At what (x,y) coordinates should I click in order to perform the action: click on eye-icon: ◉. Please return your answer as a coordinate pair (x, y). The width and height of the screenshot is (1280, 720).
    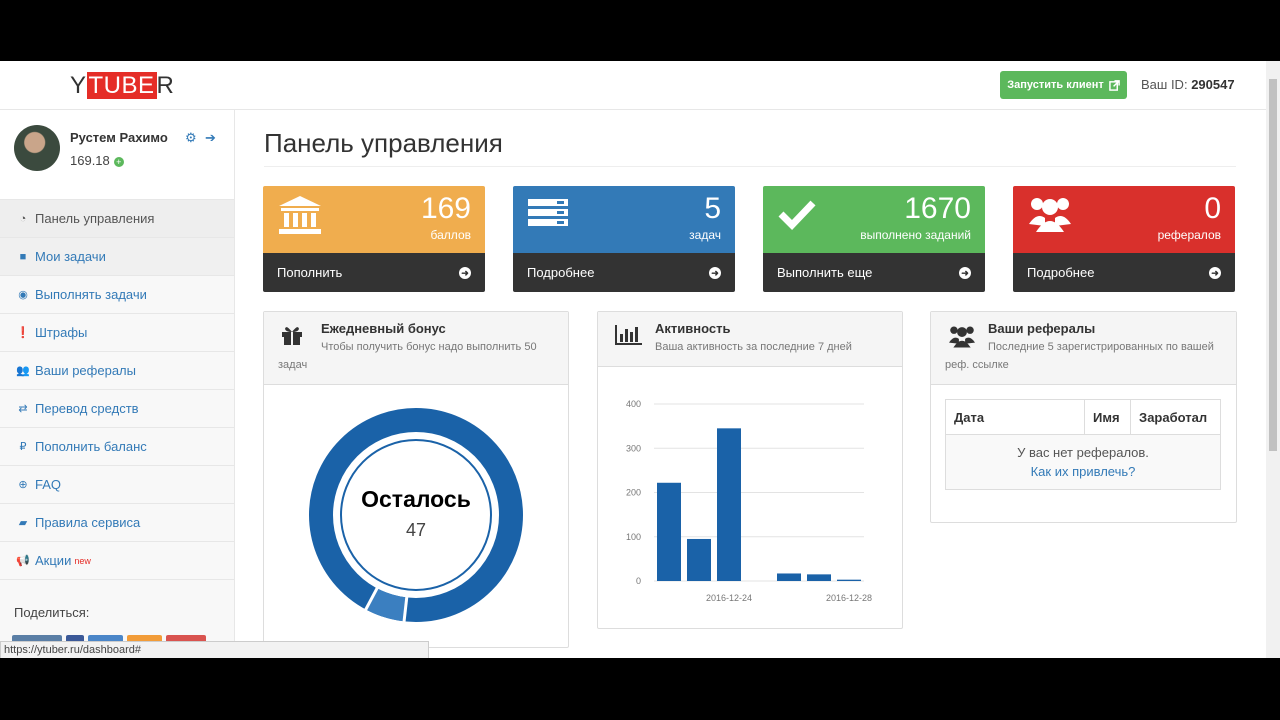
    Looking at the image, I should click on (23, 295).